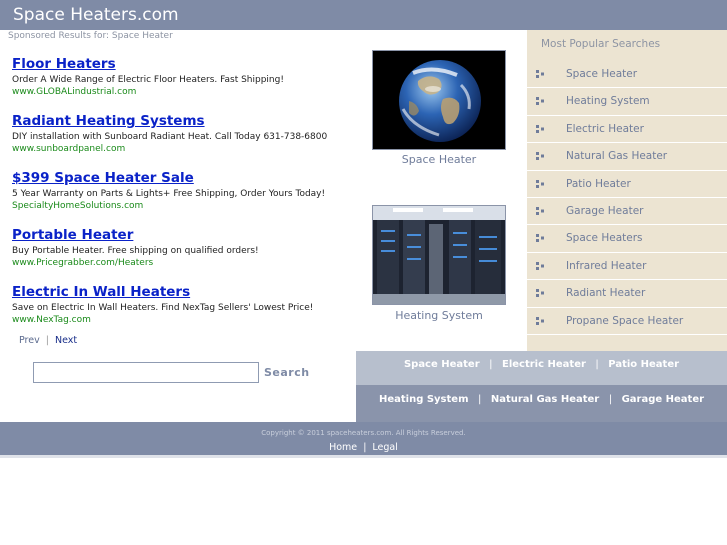 Image resolution: width=727 pixels, height=545 pixels. I want to click on band-link: Natural Gas Heater, so click(545, 399).